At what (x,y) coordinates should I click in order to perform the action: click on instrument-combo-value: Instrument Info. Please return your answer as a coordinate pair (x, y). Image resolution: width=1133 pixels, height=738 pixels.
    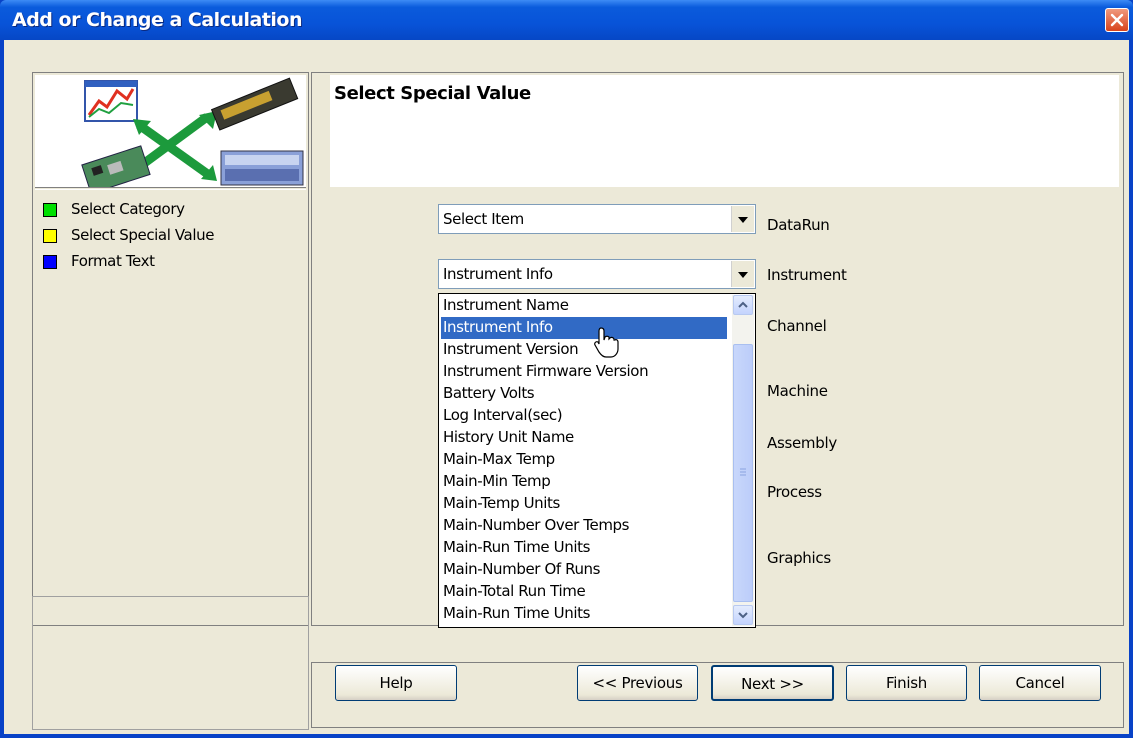
    Looking at the image, I should click on (498, 274).